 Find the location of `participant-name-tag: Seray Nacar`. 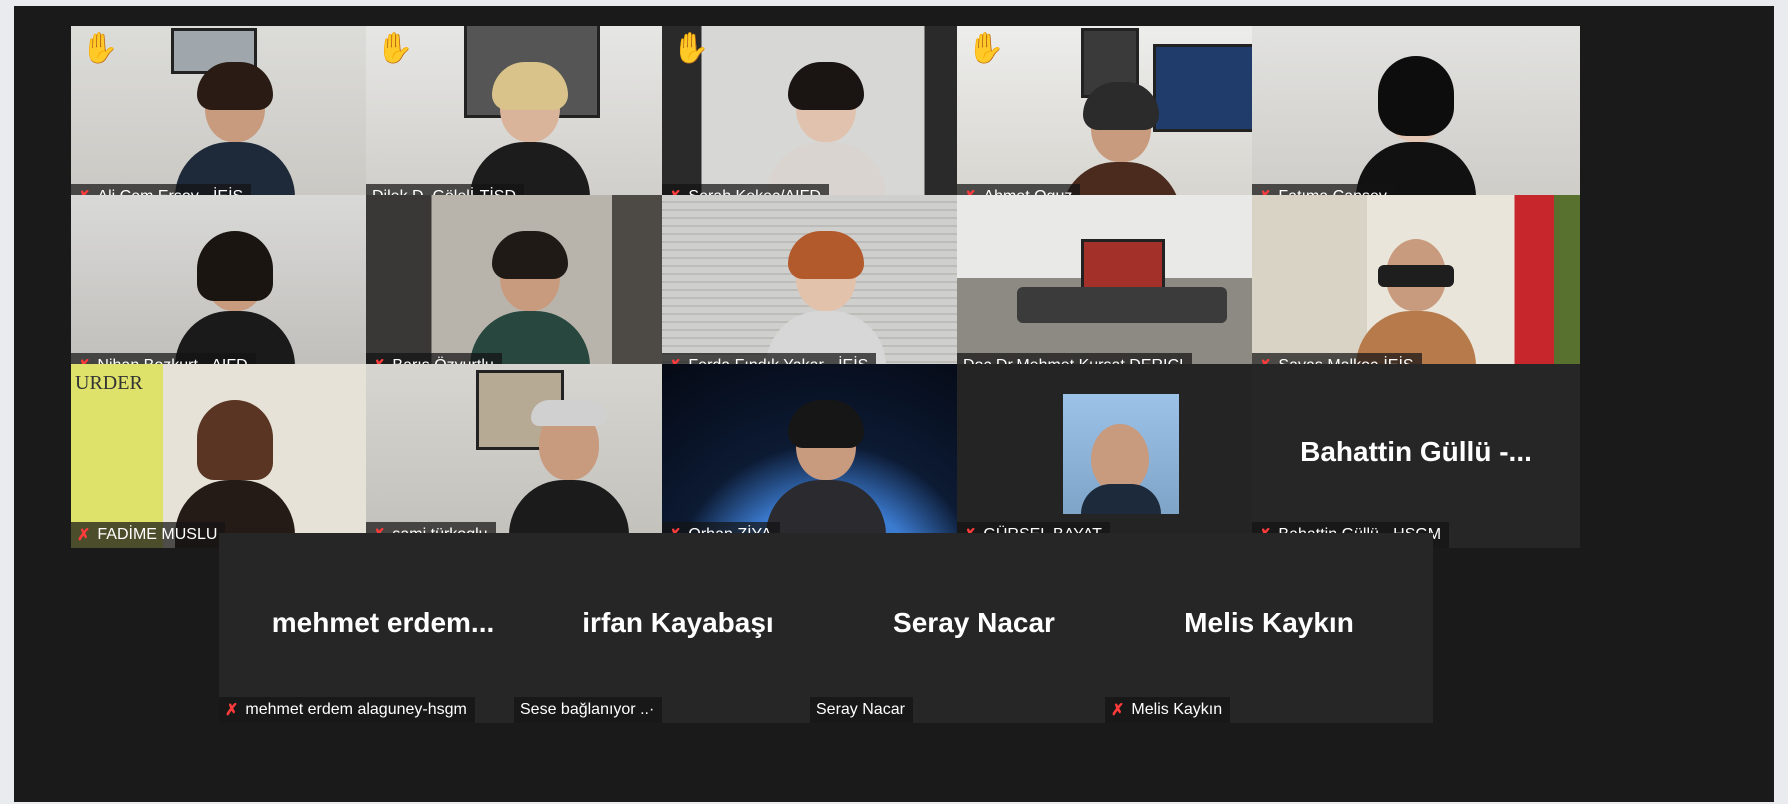

participant-name-tag: Seray Nacar is located at coordinates (861, 710).